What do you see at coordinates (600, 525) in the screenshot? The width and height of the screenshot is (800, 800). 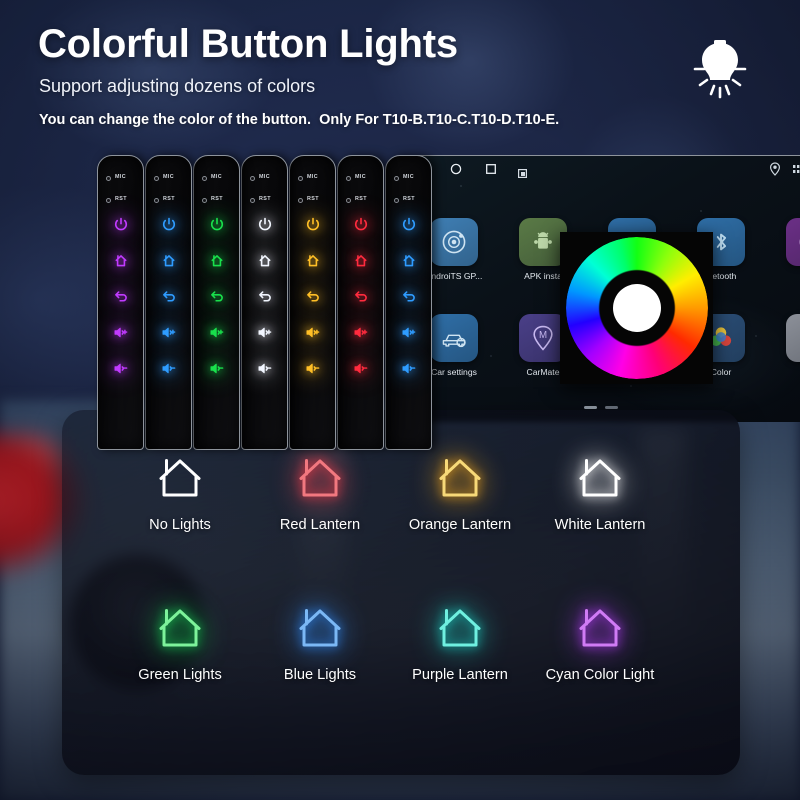 I see `lantern-option-label: White Lantern` at bounding box center [600, 525].